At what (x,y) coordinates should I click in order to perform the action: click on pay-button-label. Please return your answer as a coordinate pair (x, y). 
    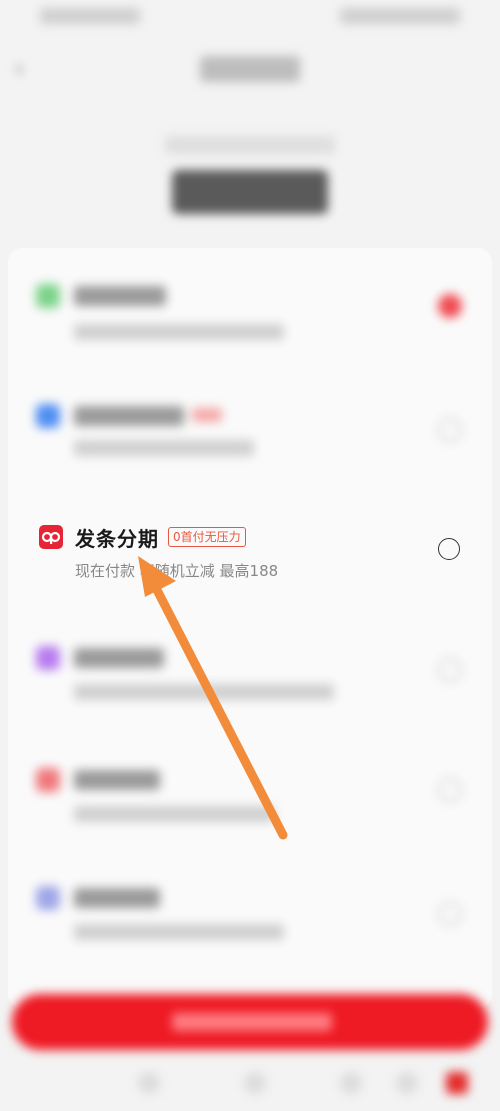
    Looking at the image, I should click on (252, 1022).